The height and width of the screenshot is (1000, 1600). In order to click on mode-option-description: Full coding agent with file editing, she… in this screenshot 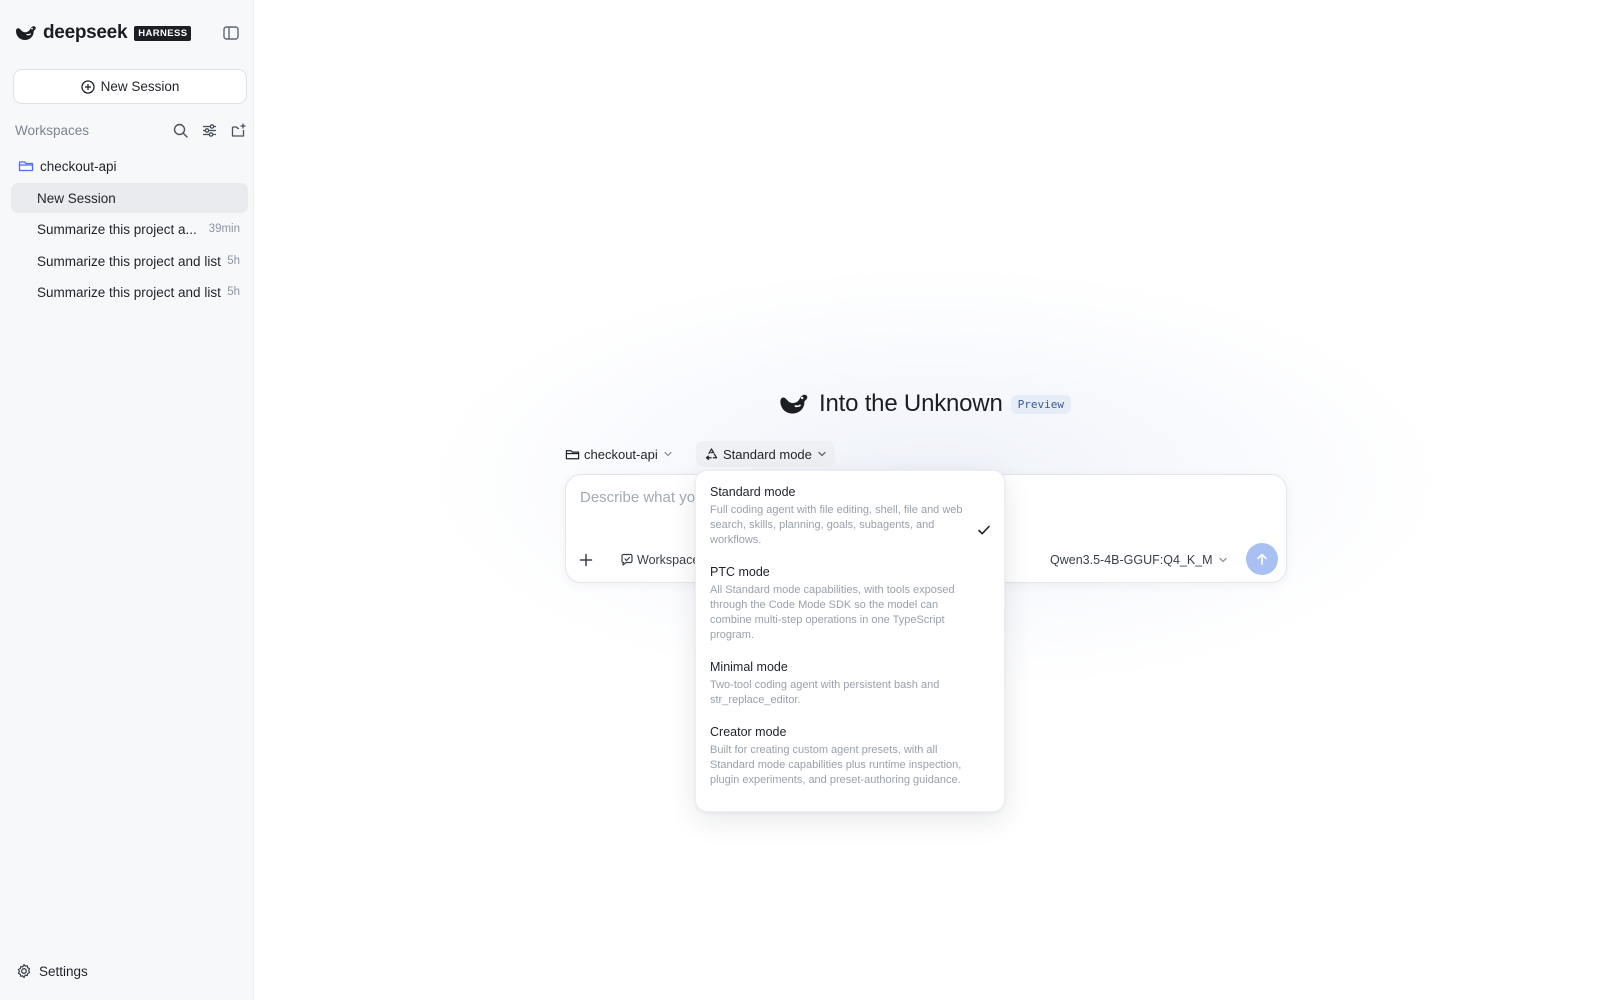, I will do `click(836, 525)`.